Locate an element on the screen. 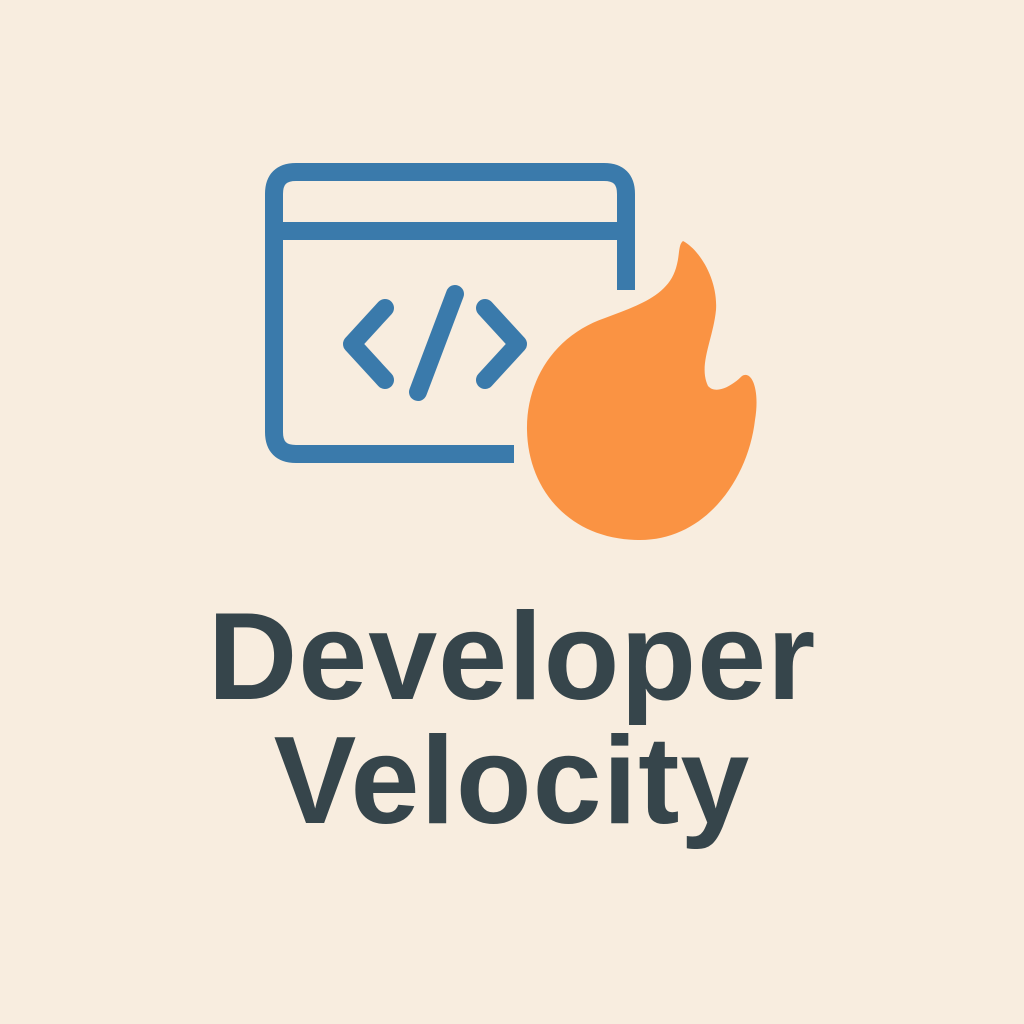 The image size is (1024, 1024). flame-icon is located at coordinates (641, 390).